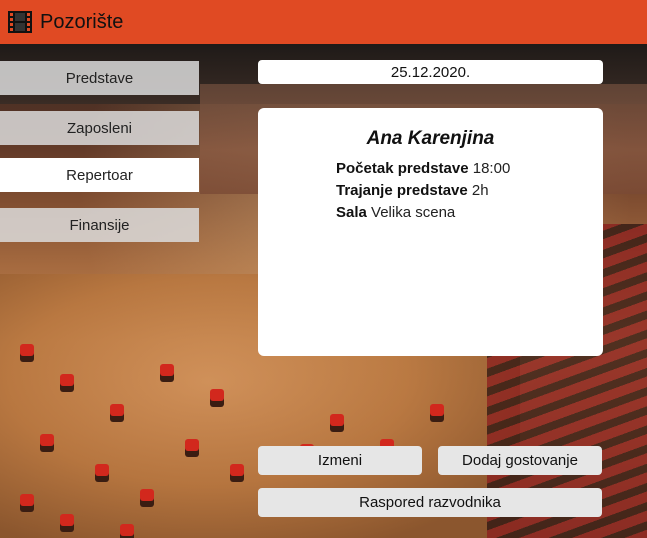  Describe the element at coordinates (430, 502) in the screenshot. I see `usher-schedule-button: Raspored razvodnika` at that location.